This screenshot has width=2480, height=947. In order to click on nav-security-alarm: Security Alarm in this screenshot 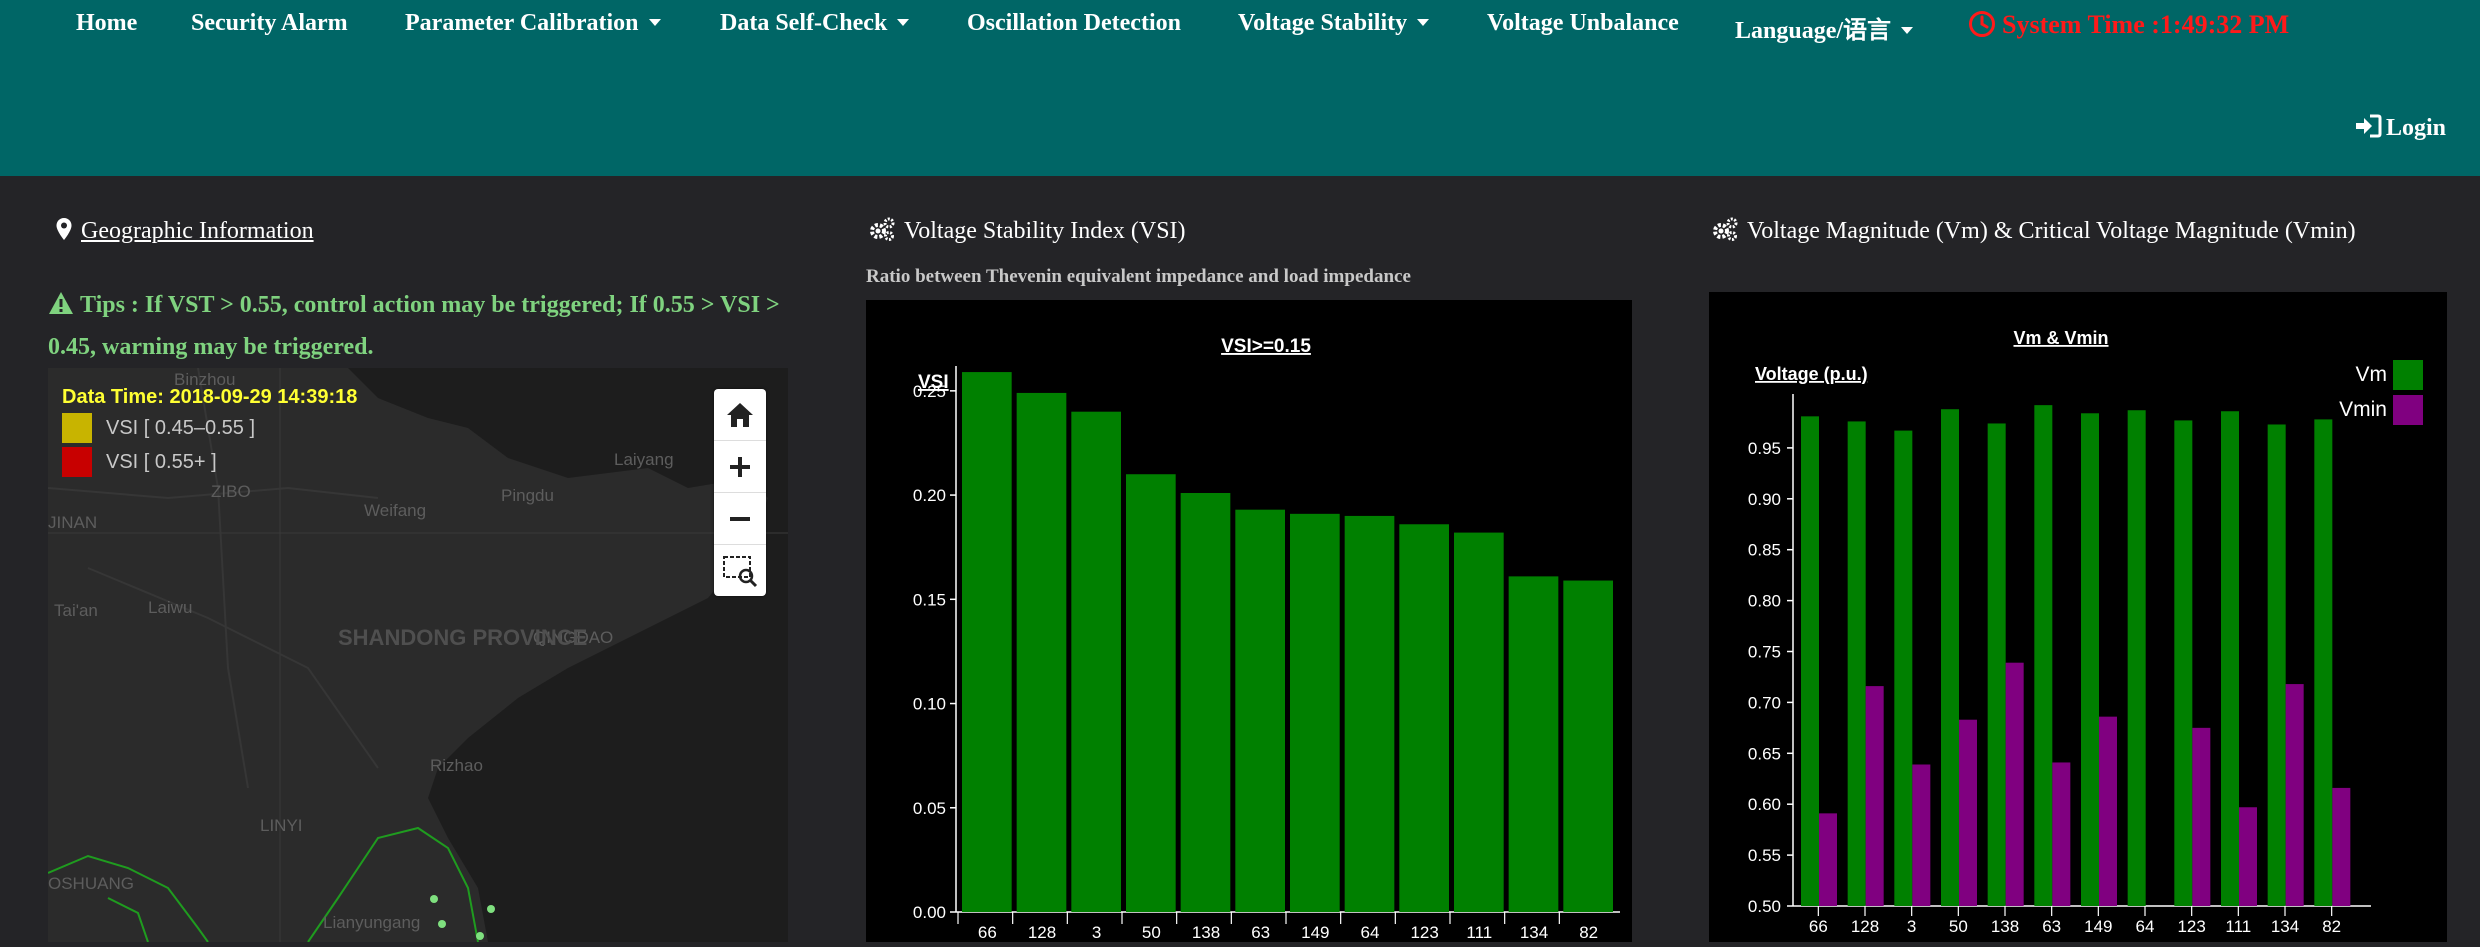, I will do `click(269, 23)`.